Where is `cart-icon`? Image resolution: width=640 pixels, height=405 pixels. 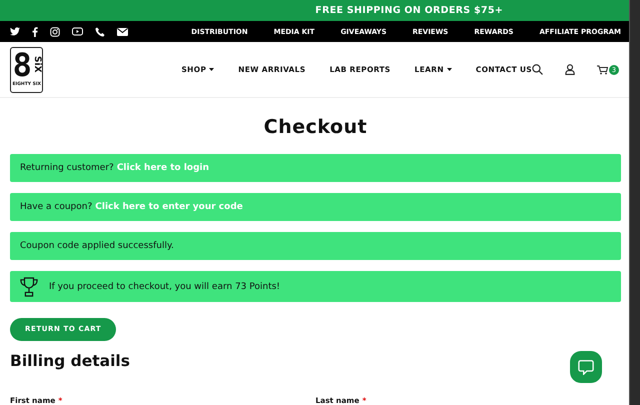
cart-icon is located at coordinates (602, 69).